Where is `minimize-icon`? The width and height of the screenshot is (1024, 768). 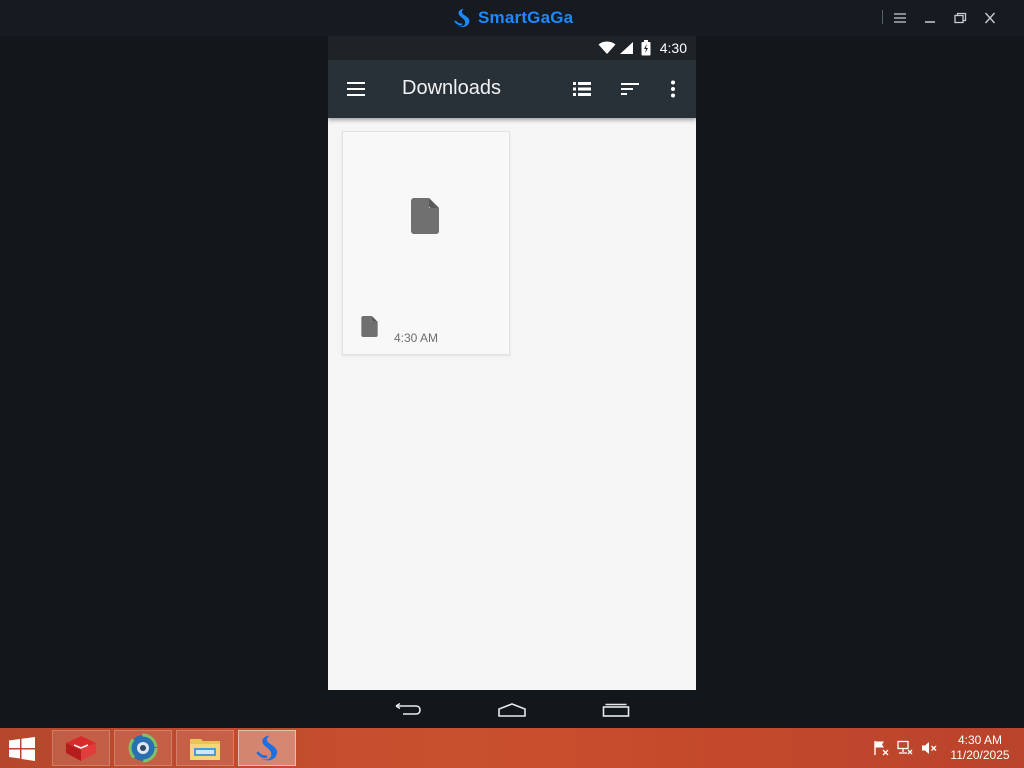 minimize-icon is located at coordinates (930, 18).